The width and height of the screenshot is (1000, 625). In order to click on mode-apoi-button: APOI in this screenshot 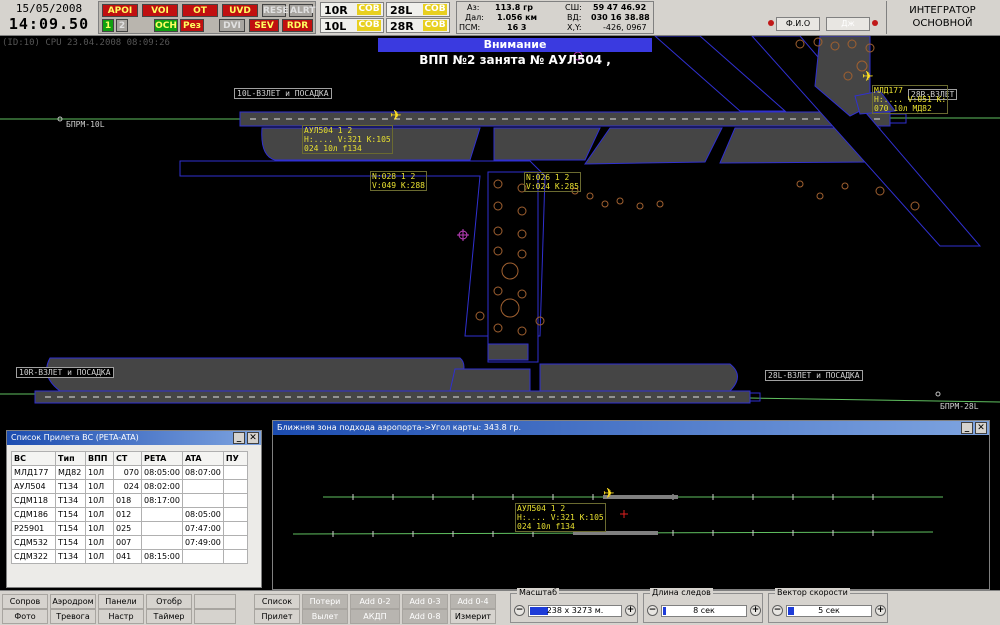, I will do `click(120, 10)`.